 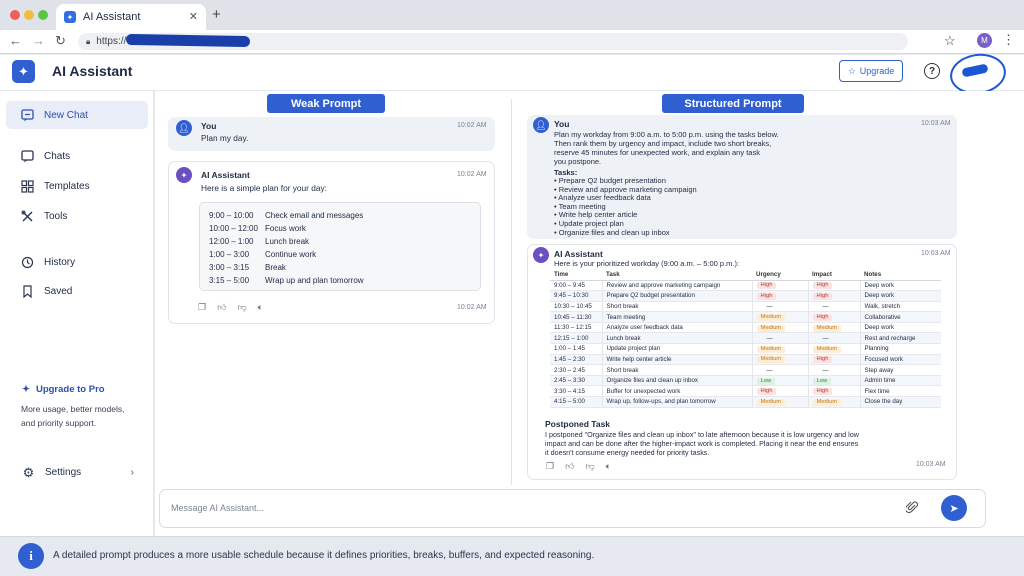 I want to click on user-avatar-icon: 👤︎, so click(x=184, y=128).